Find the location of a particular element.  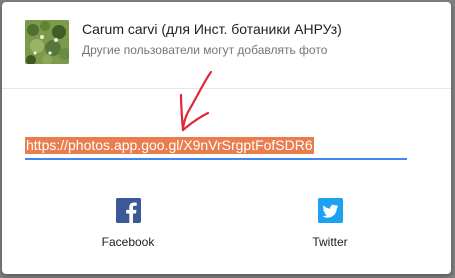

album-thumbnail is located at coordinates (47, 42).